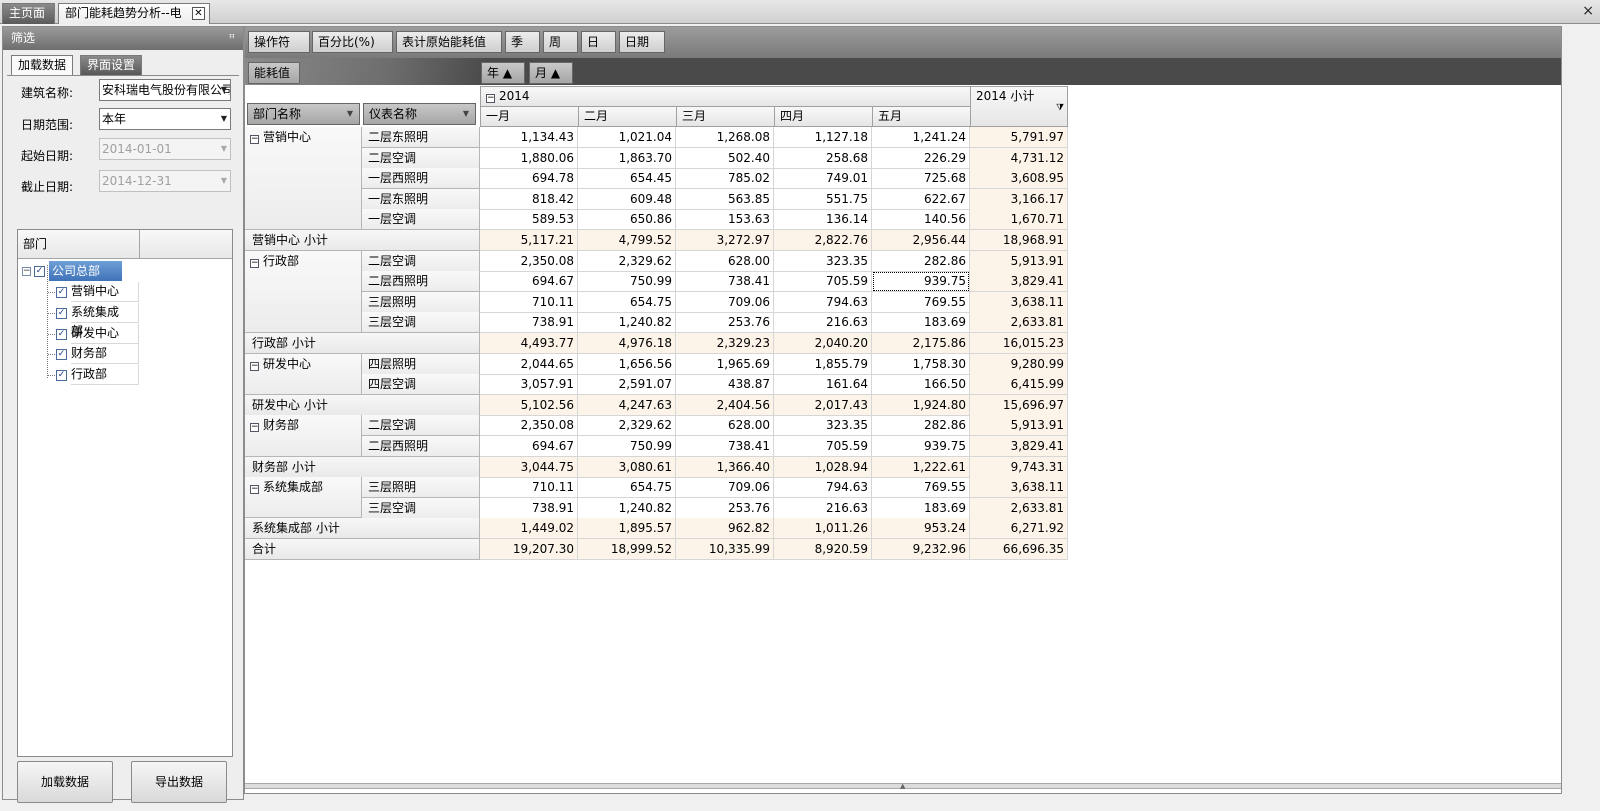 This screenshot has height=811, width=1600. What do you see at coordinates (823, 405) in the screenshot?
I see `subtotal-cell: 2,017.43` at bounding box center [823, 405].